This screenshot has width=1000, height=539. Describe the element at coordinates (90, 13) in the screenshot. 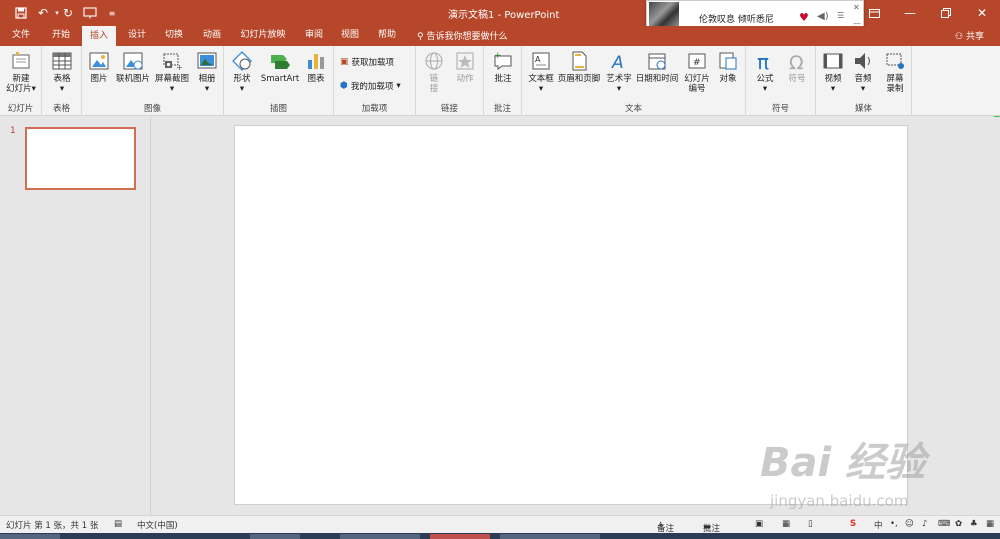

I see `from-beginning-icon` at that location.